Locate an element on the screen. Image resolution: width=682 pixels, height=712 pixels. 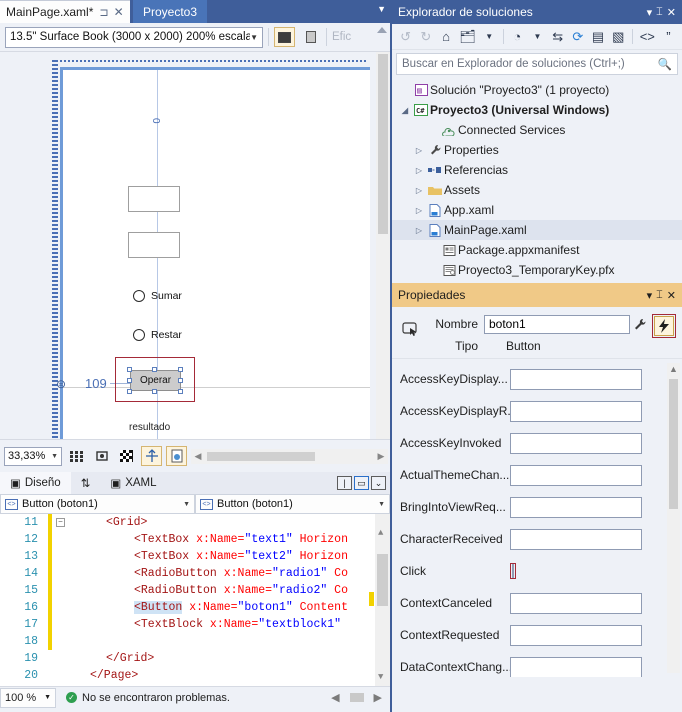
code-line: 15 <RadioButton x:Name="radio2" Co is located at coordinates (195, 590).